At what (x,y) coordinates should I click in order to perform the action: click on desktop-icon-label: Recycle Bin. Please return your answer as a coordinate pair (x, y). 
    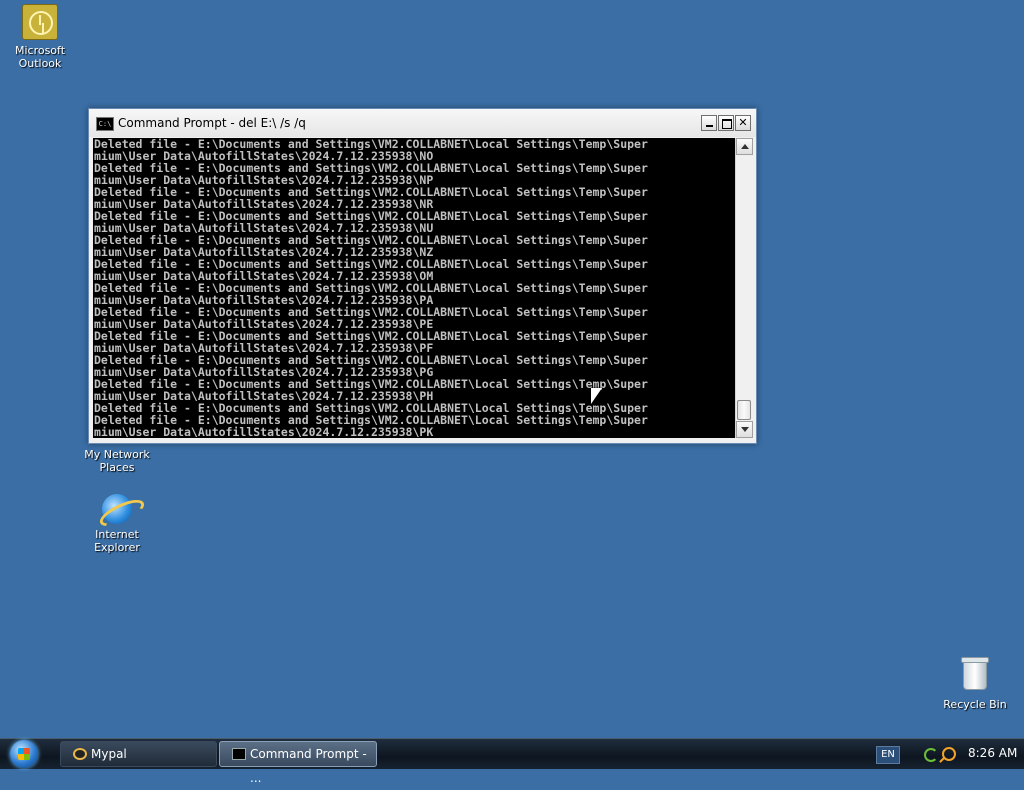
    Looking at the image, I should click on (975, 704).